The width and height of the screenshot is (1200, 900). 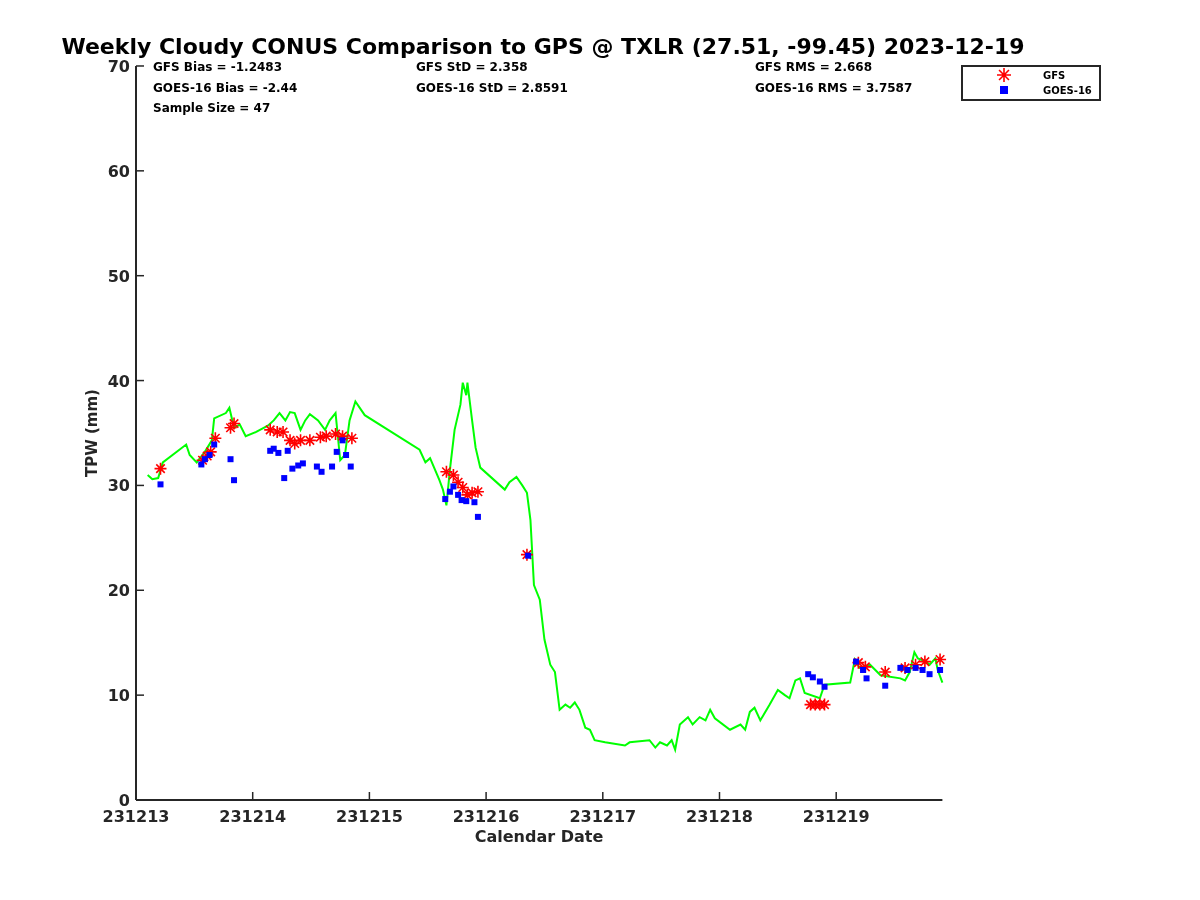 What do you see at coordinates (836, 816) in the screenshot?
I see `x-tick-label: 231219` at bounding box center [836, 816].